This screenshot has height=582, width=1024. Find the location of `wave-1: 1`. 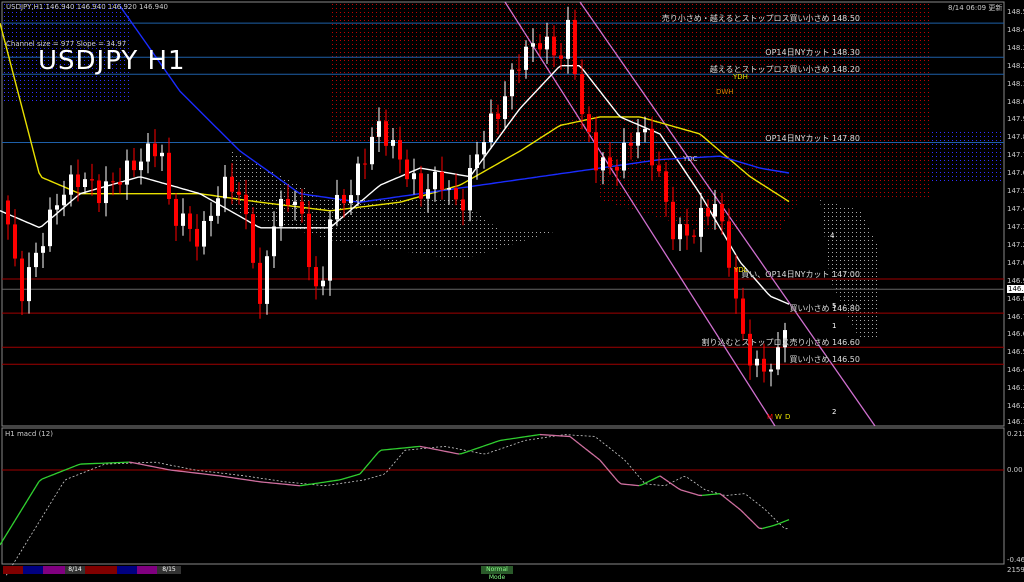

wave-1: 1 is located at coordinates (834, 326).